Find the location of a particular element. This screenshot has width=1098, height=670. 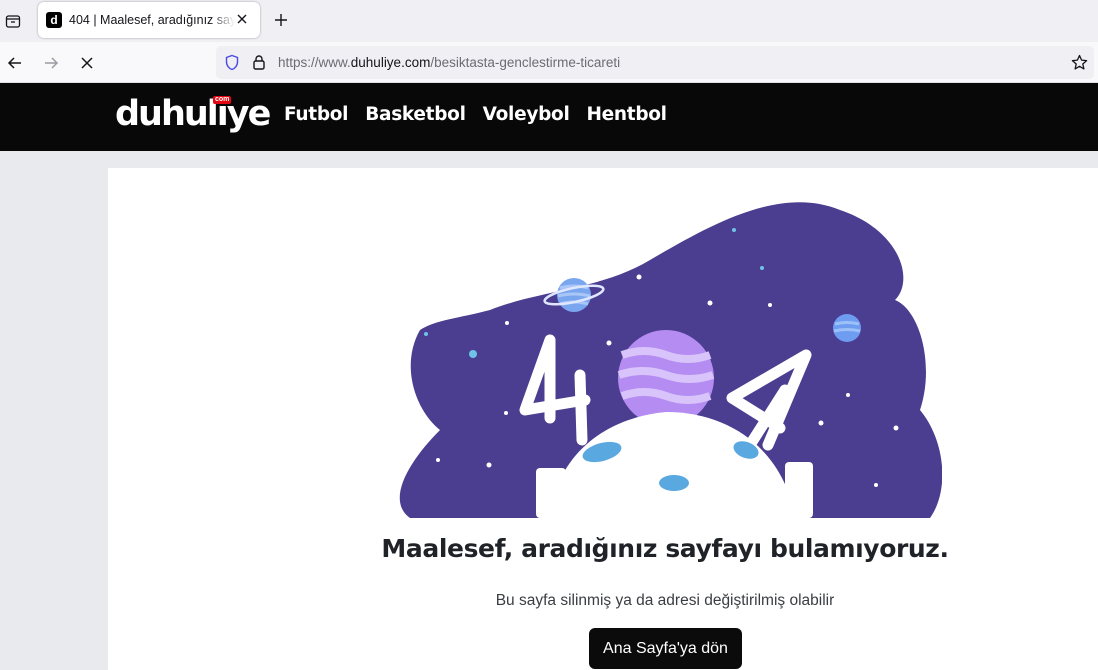

url-path: /besiktasta-genclestirme-ticareti is located at coordinates (525, 62).